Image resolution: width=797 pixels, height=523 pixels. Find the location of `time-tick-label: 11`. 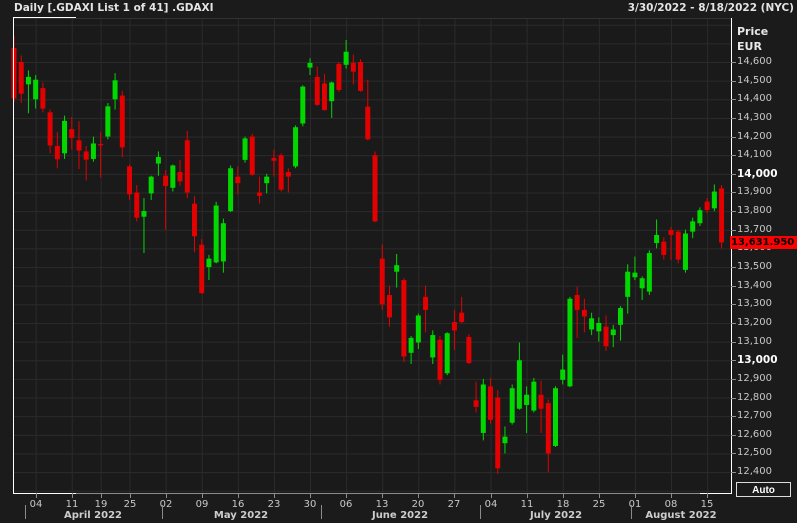

time-tick-label: 11 is located at coordinates (527, 504).